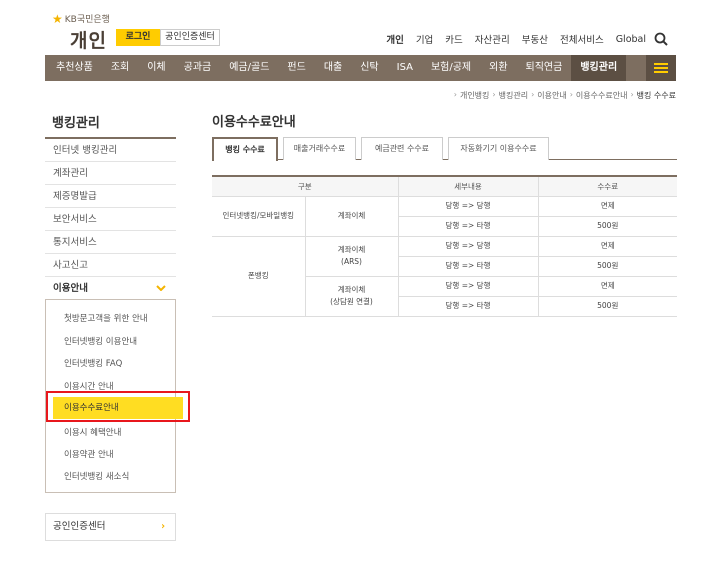 This screenshot has height=584, width=720. What do you see at coordinates (451, 68) in the screenshot?
I see `main-nav-insurance: 보험/공제` at bounding box center [451, 68].